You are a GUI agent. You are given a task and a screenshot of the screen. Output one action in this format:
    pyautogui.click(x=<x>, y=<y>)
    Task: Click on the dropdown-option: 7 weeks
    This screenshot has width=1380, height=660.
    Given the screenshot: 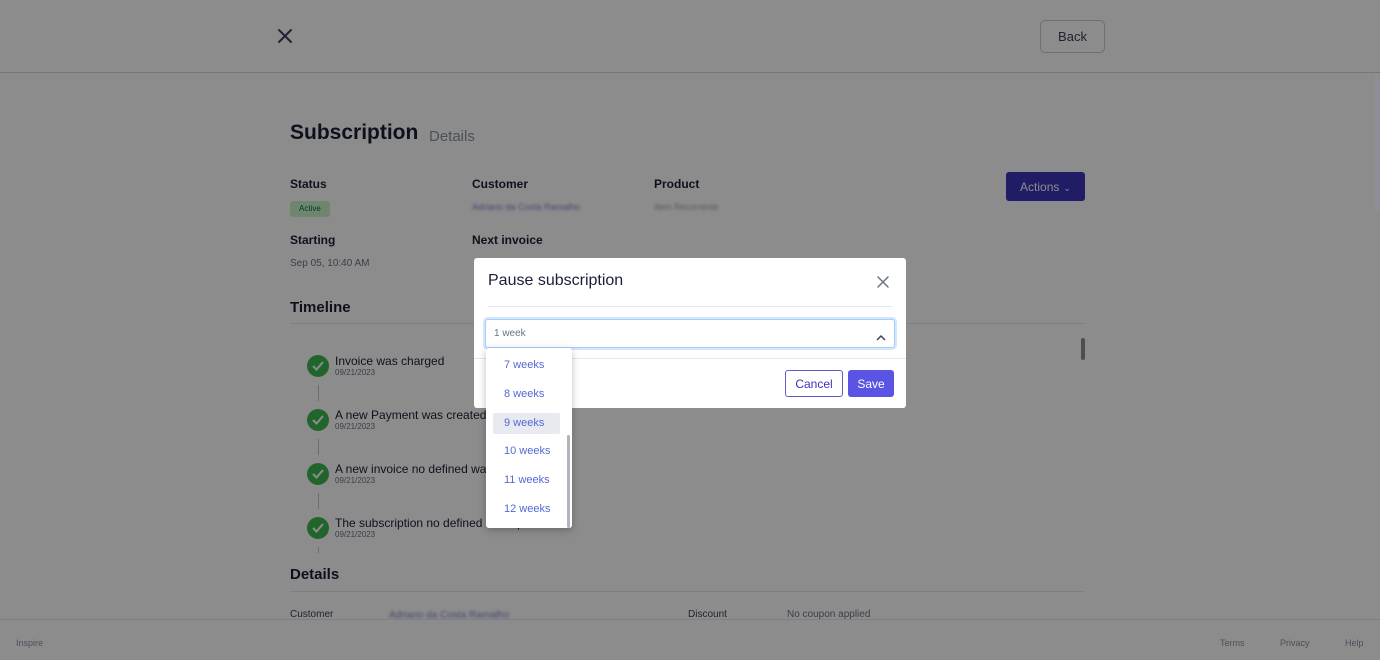 What is the action you would take?
    pyautogui.click(x=526, y=365)
    